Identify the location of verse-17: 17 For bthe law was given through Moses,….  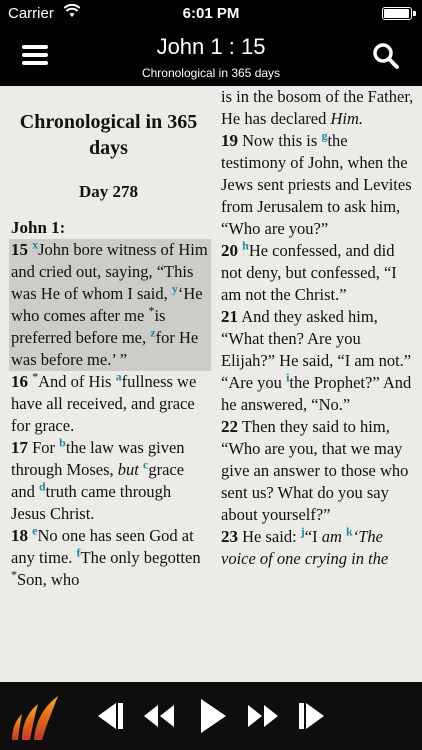
(108, 481).